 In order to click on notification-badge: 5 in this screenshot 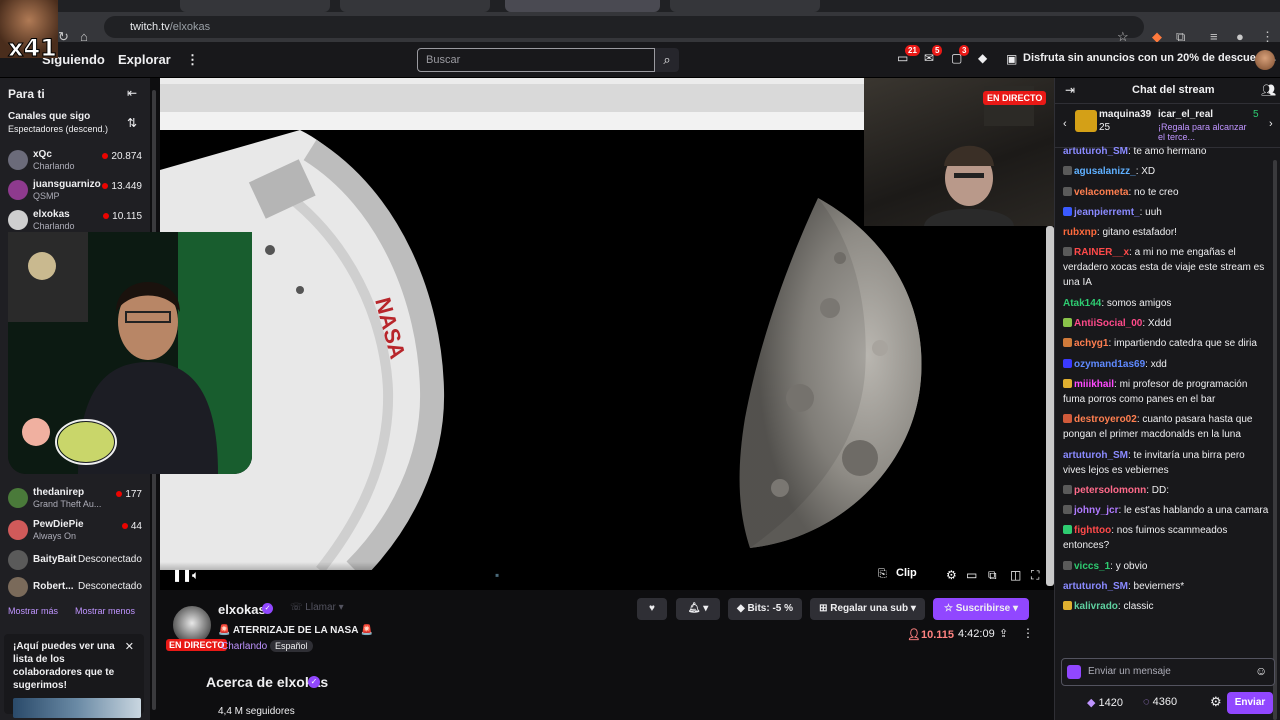, I will do `click(937, 50)`.